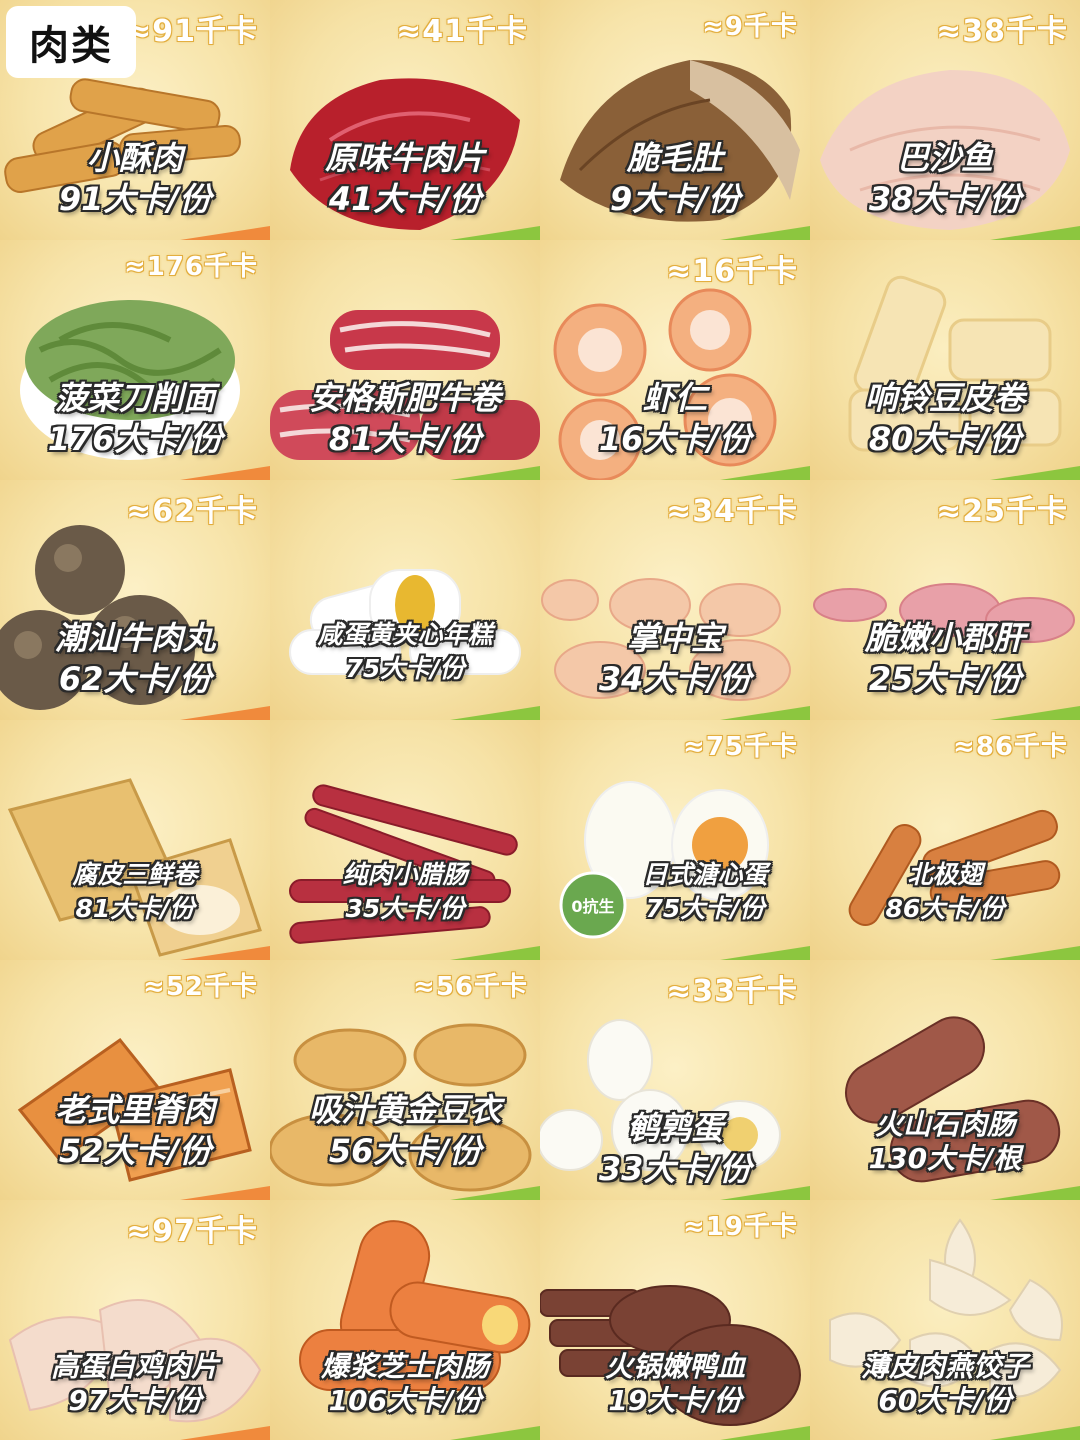 The image size is (1080, 1440). What do you see at coordinates (190, 267) in the screenshot?
I see `kcal-label: ≈176千卡` at bounding box center [190, 267].